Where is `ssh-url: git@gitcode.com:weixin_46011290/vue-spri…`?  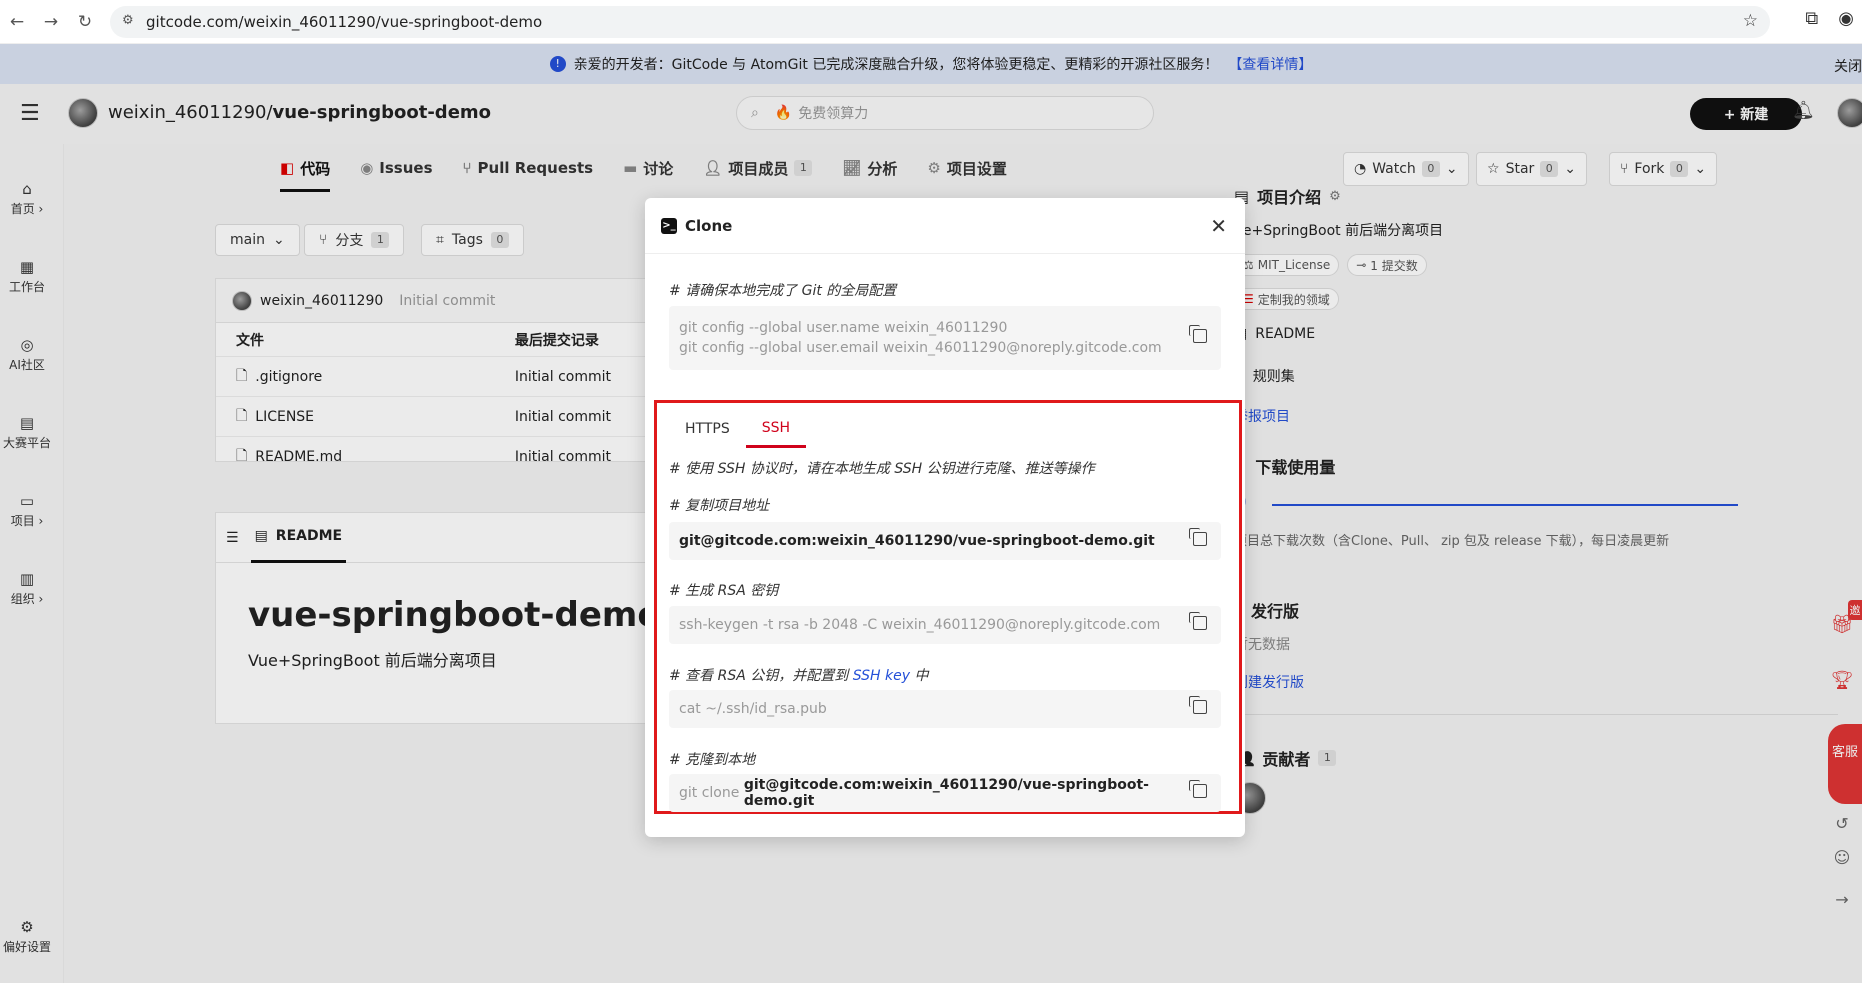 ssh-url: git@gitcode.com:weixin_46011290/vue-spri… is located at coordinates (917, 541).